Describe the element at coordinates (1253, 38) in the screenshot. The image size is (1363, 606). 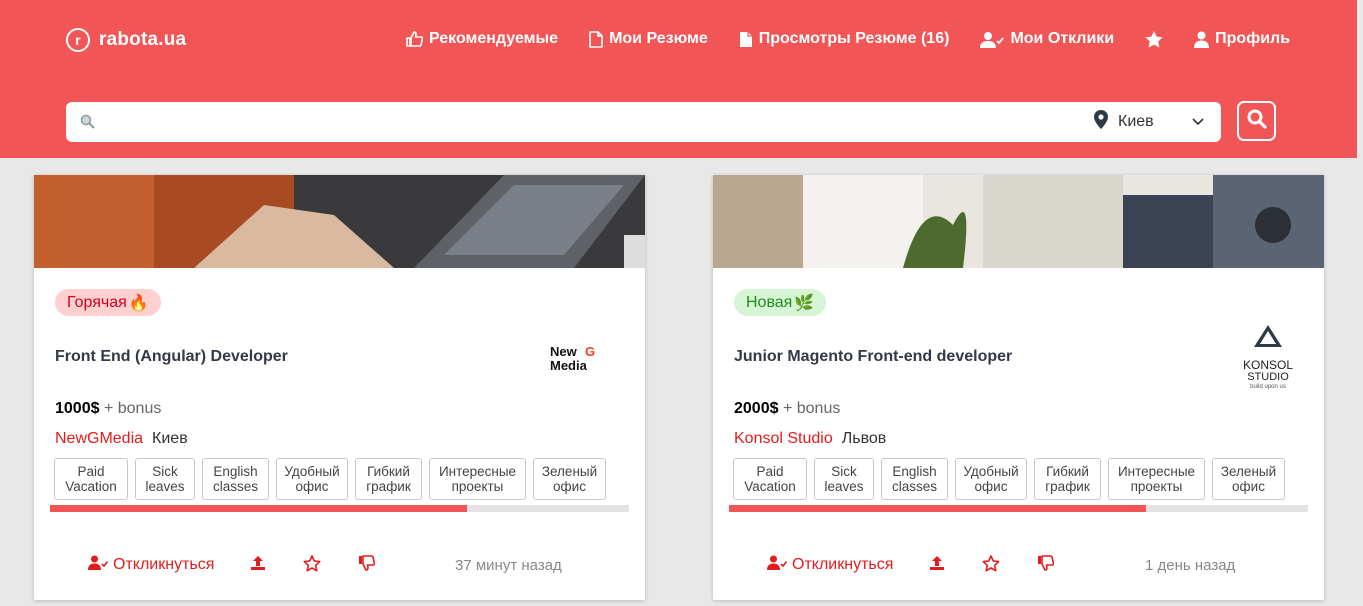
I see `nav-label: Профиль` at that location.